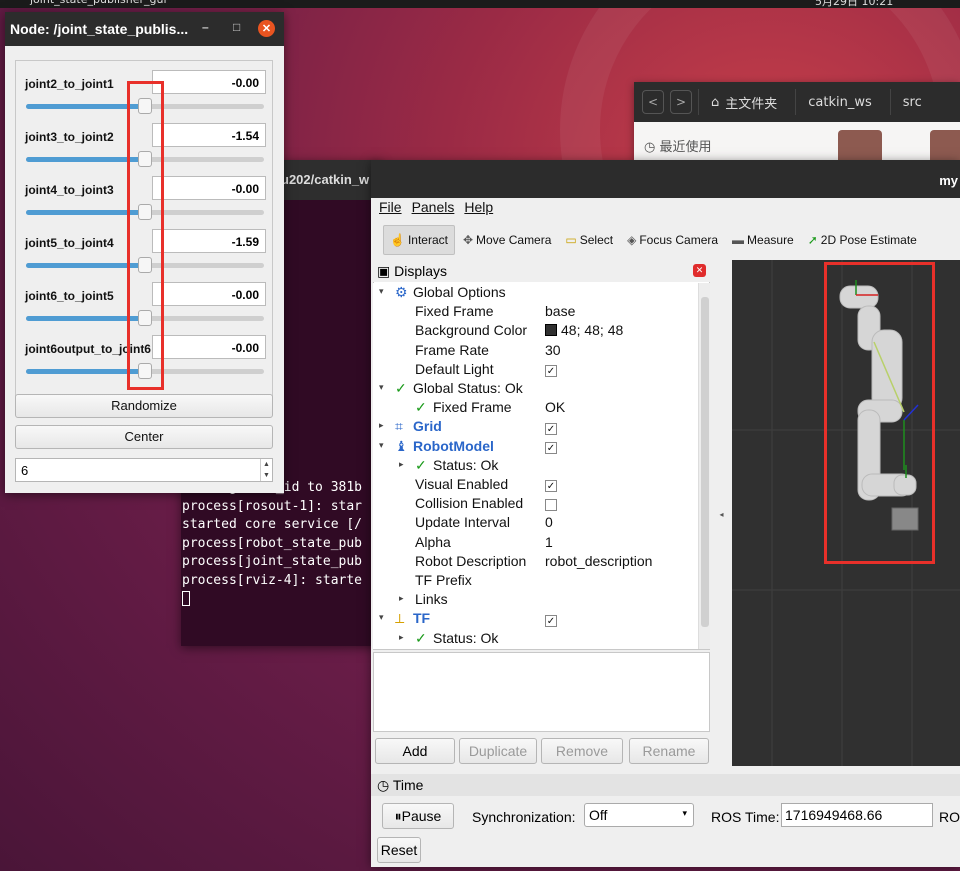  I want to click on tree-row: TF Prefix, so click(535, 580).